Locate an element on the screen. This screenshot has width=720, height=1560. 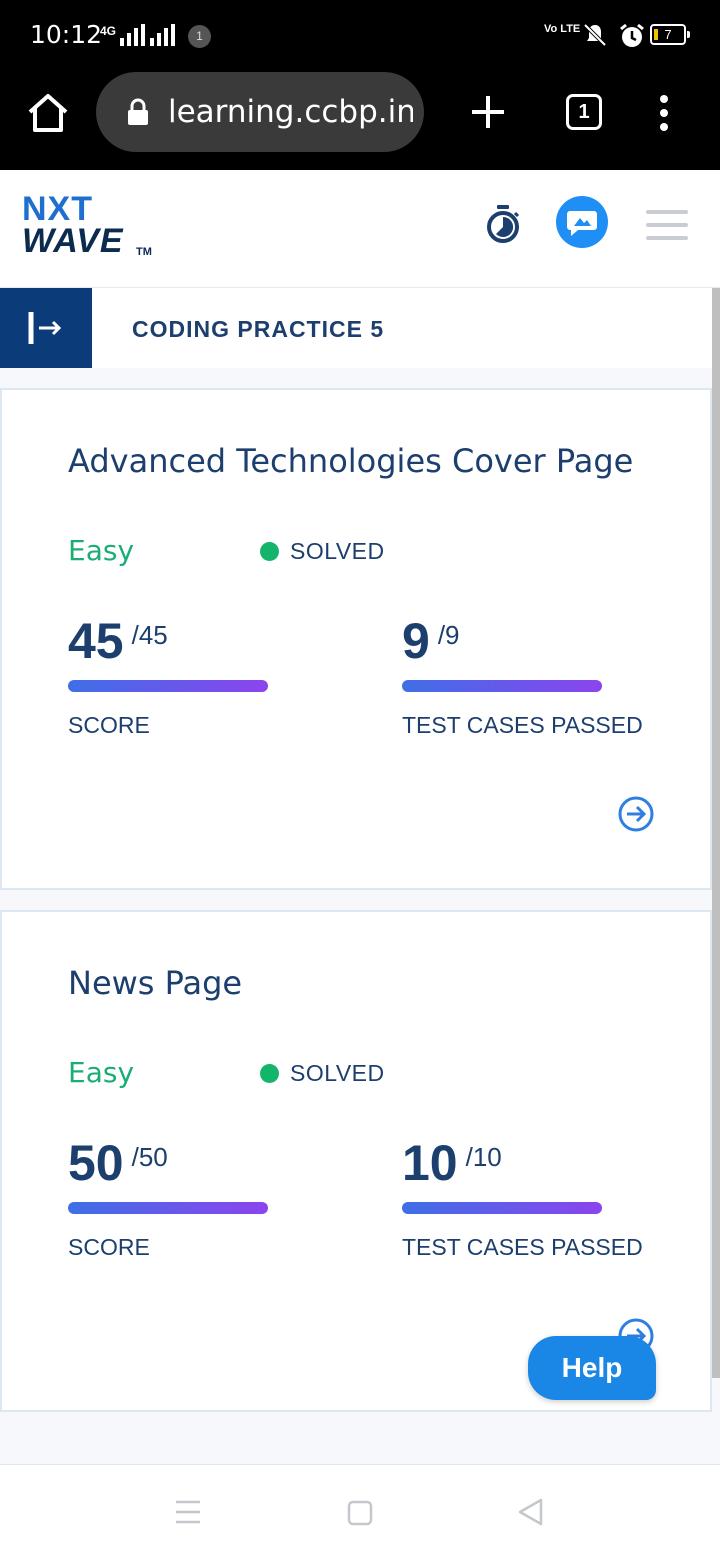
score-total: /45 is located at coordinates (149, 635).